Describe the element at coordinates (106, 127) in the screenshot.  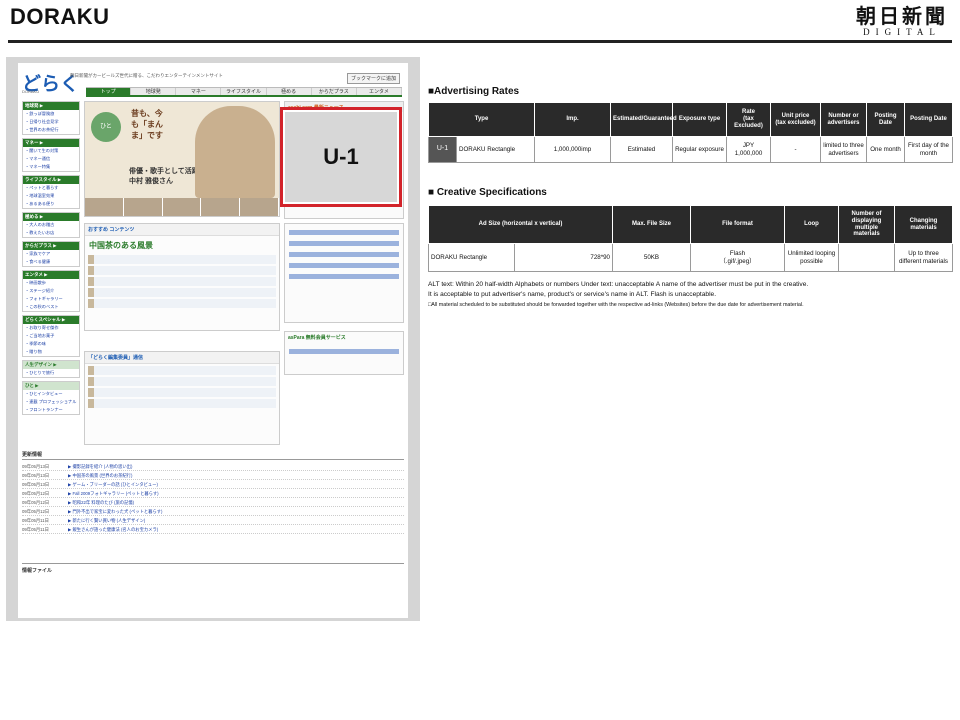
I see `hito-badge: ひと` at that location.